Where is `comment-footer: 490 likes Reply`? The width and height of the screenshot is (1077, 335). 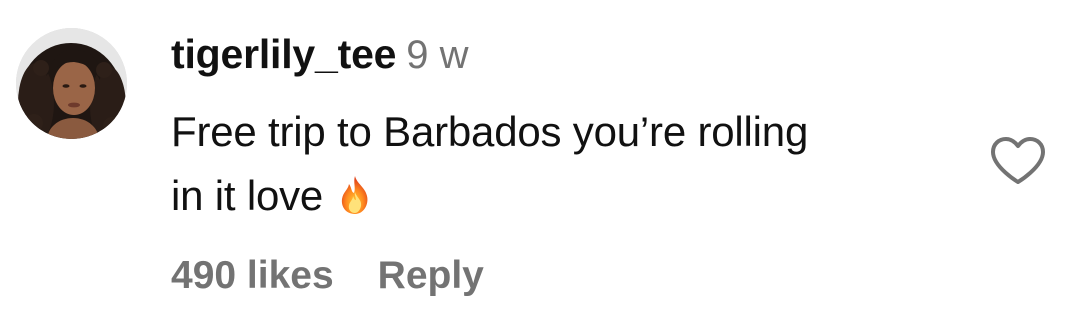 comment-footer: 490 likes Reply is located at coordinates (327, 275).